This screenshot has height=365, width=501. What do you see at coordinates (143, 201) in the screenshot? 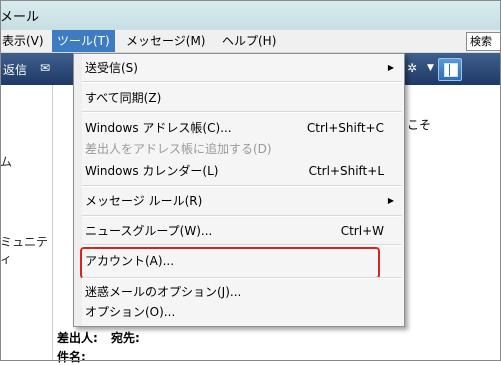
I see `menu-item-message-rules: メッセージ ルール(R)` at bounding box center [143, 201].